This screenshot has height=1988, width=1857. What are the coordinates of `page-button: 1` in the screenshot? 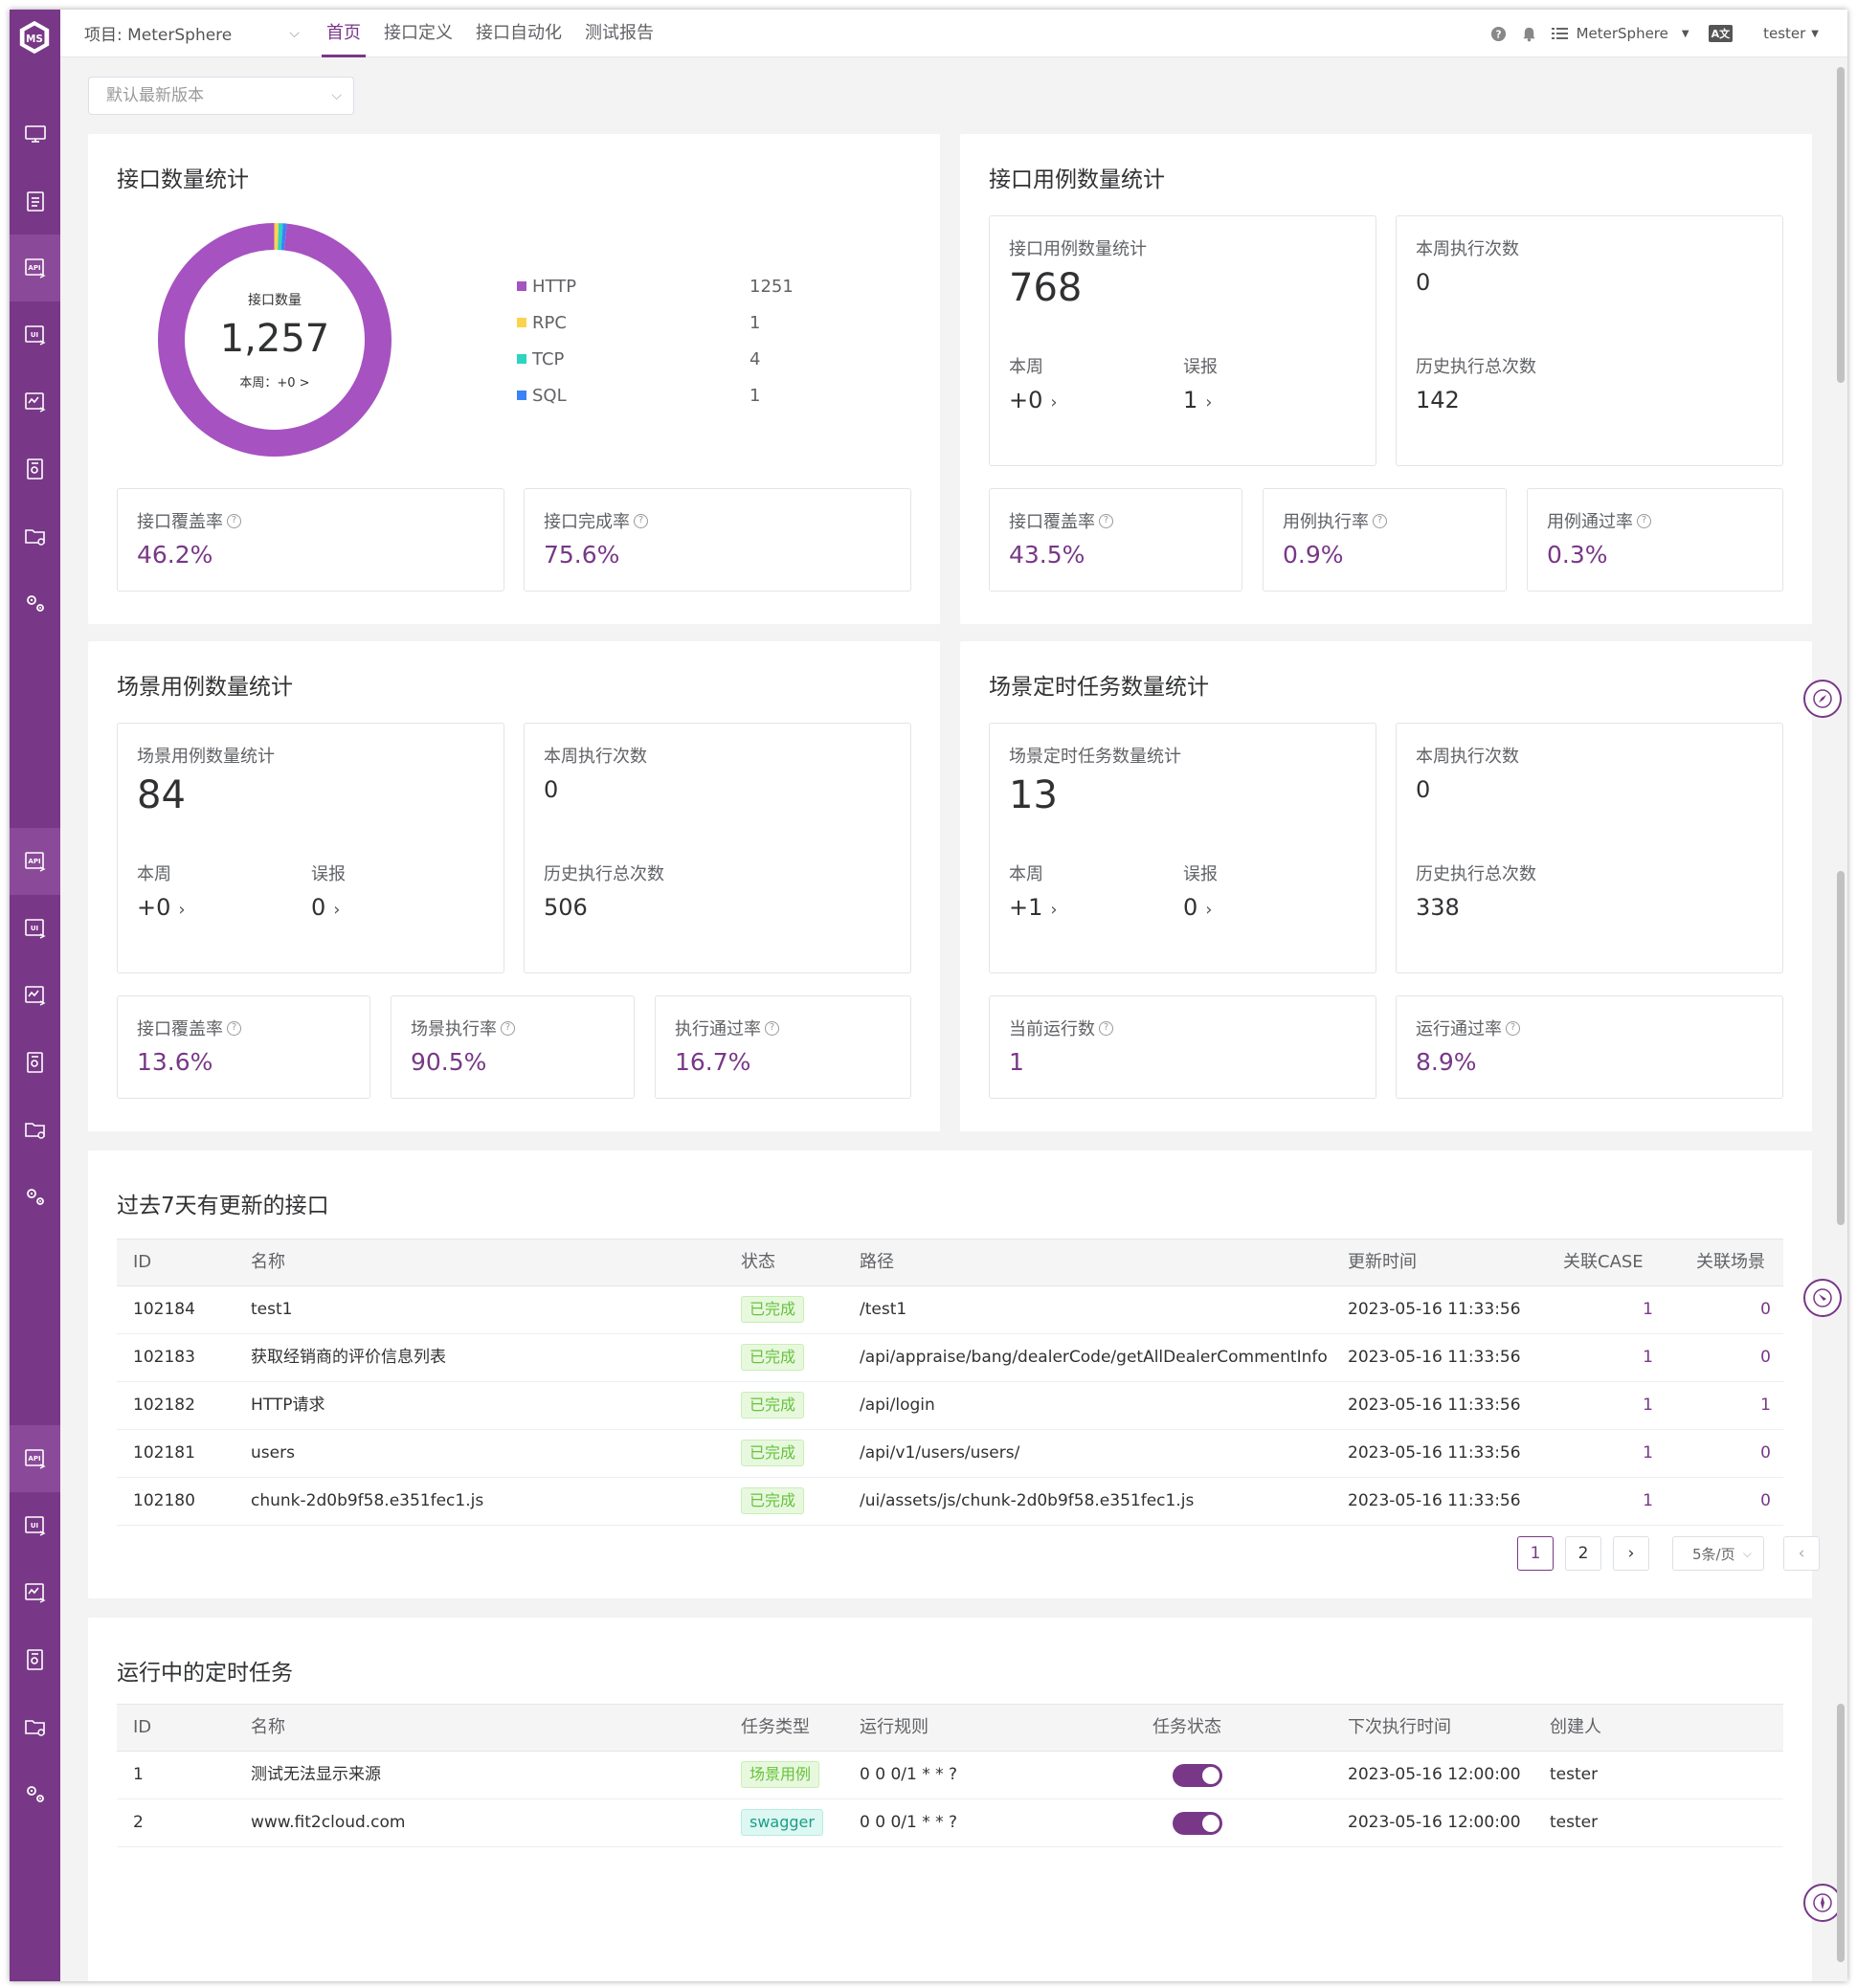 It's located at (1535, 1553).